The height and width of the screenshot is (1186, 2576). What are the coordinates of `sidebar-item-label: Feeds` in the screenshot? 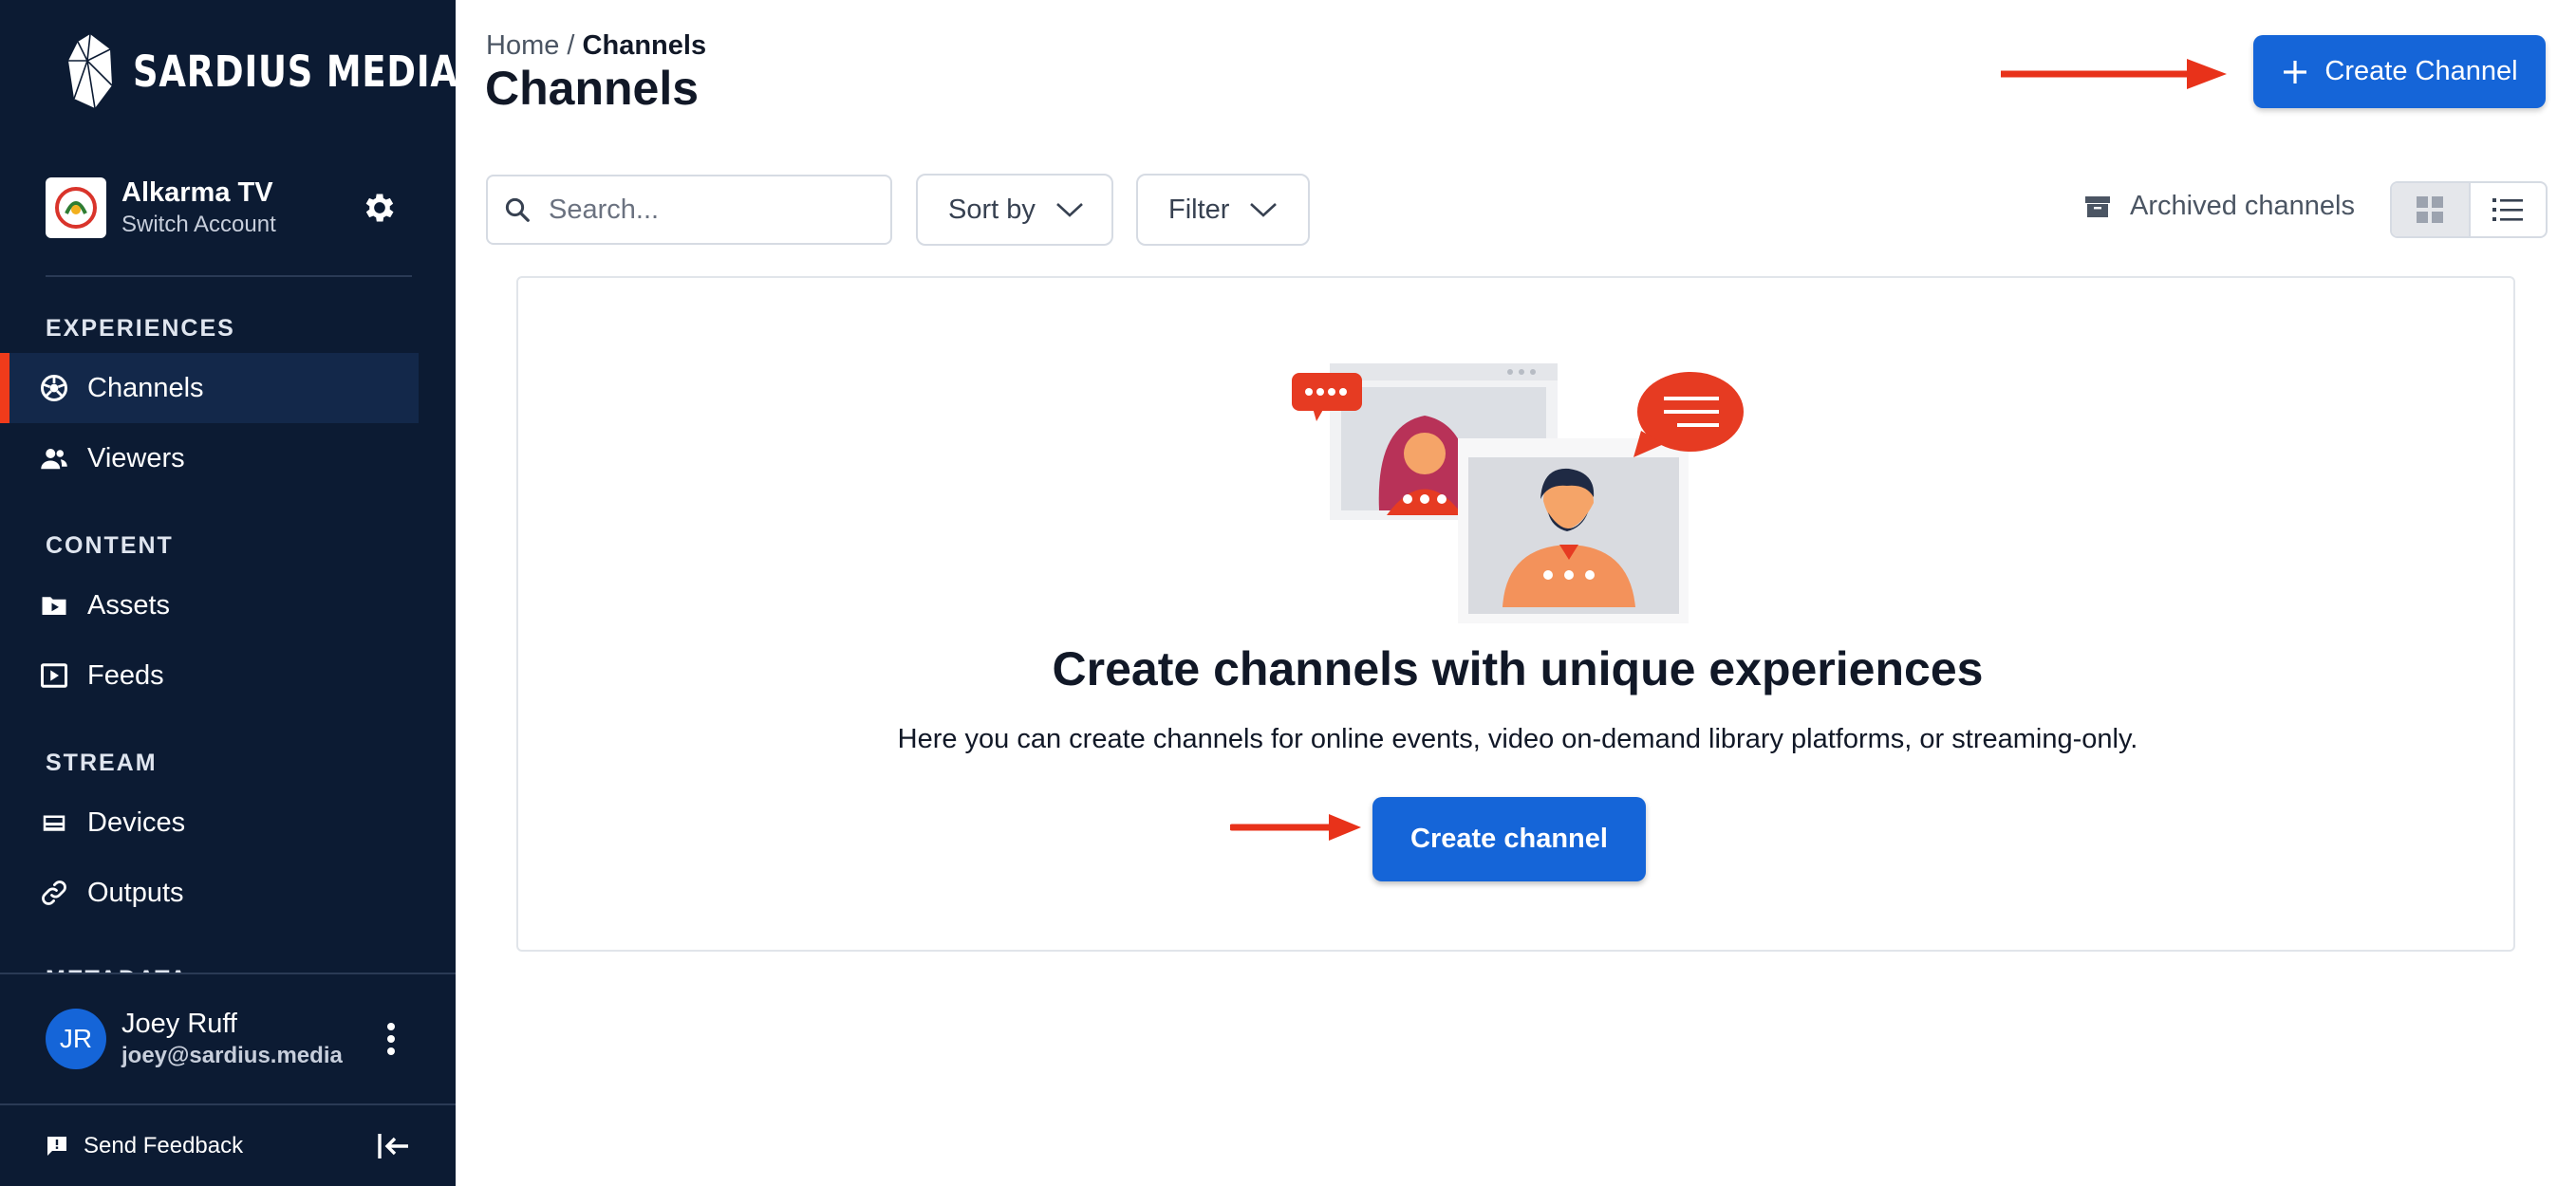 It's located at (125, 675).